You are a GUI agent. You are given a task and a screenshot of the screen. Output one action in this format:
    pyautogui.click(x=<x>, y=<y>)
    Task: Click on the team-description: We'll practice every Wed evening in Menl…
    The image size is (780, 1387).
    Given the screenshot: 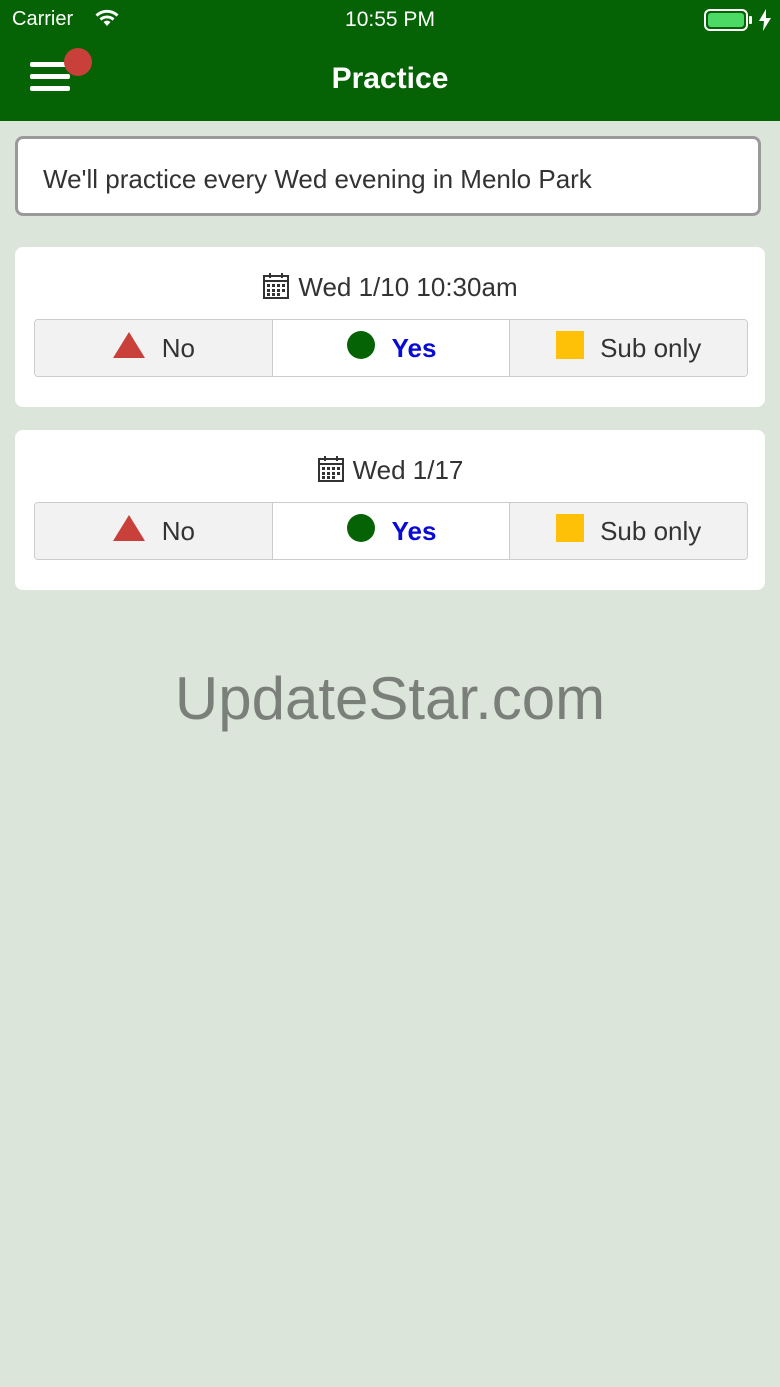 What is the action you would take?
    pyautogui.click(x=388, y=176)
    